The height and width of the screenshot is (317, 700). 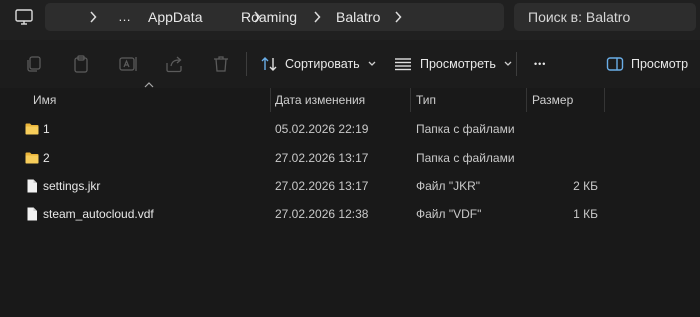 What do you see at coordinates (34, 64) in the screenshot?
I see `copy-icon` at bounding box center [34, 64].